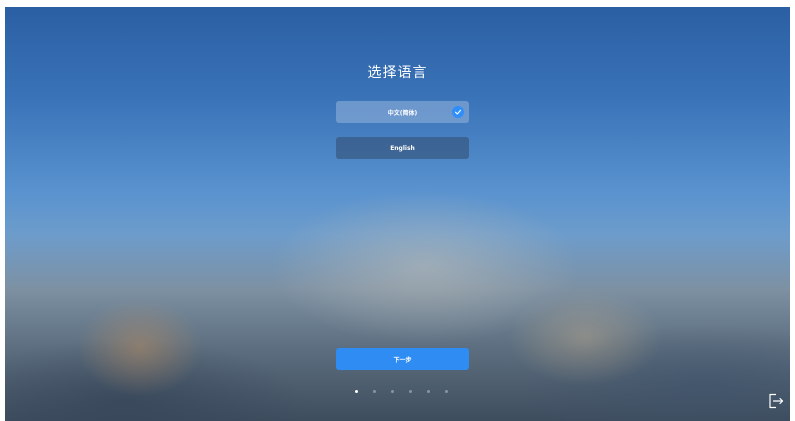  I want to click on step-indicator, so click(409, 391).